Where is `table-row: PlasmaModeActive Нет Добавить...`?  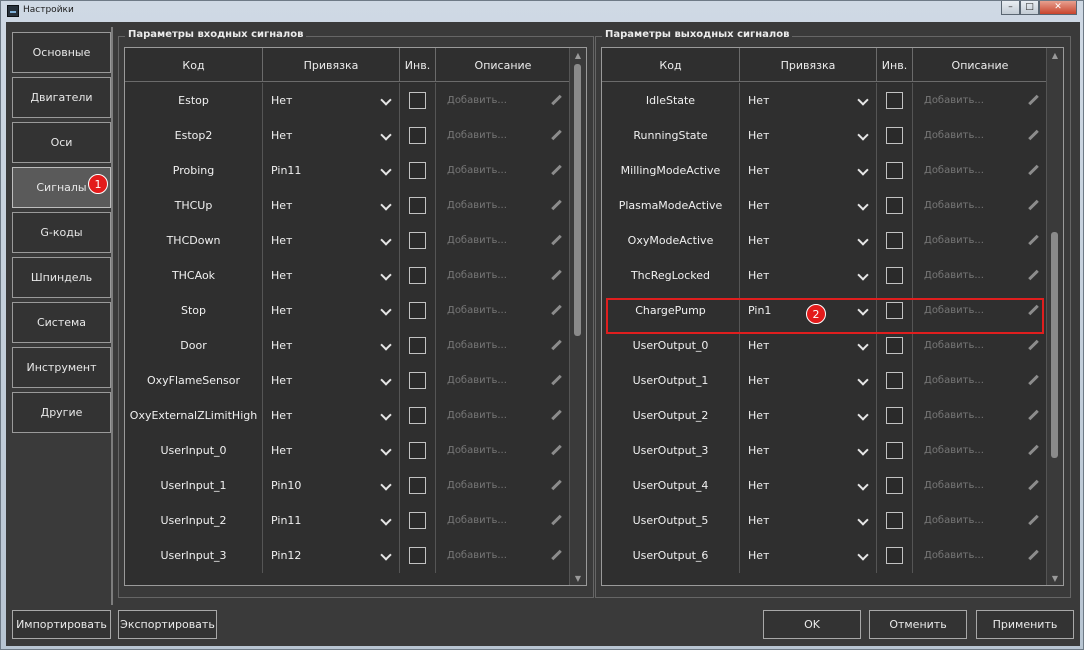 table-row: PlasmaModeActive Нет Добавить... is located at coordinates (824, 205).